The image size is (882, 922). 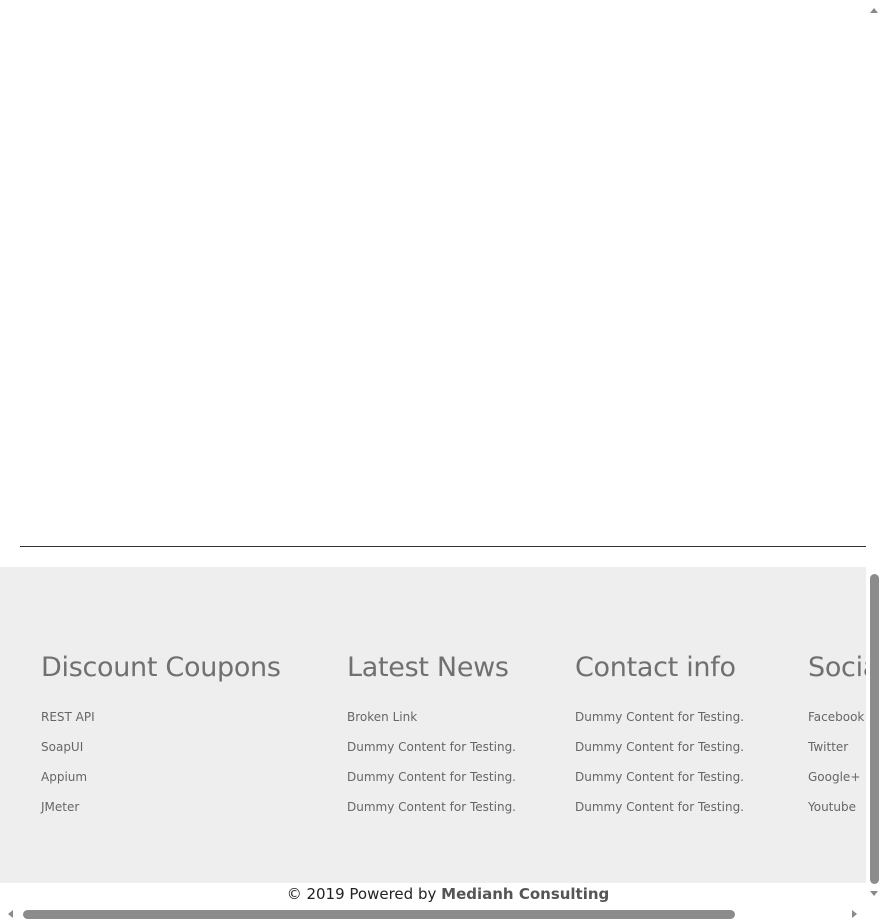 I want to click on scroll-down-arrow-icon, so click(x=874, y=893).